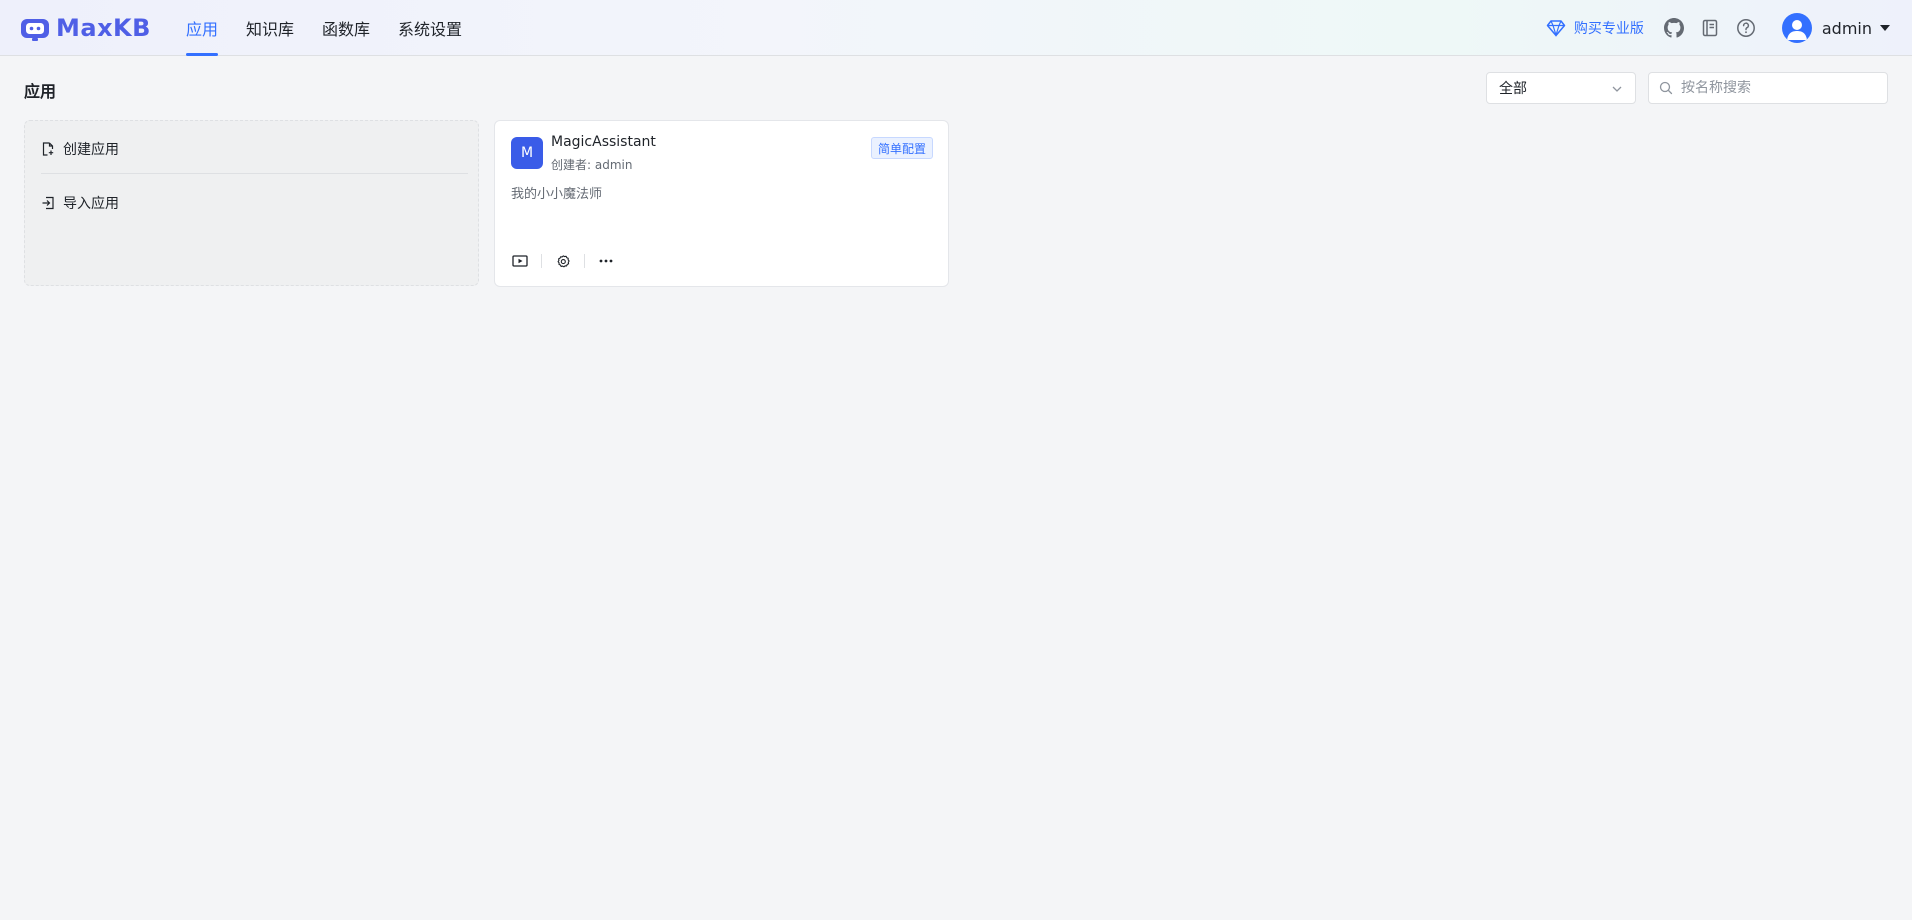 The width and height of the screenshot is (1912, 920). What do you see at coordinates (91, 150) in the screenshot?
I see `create-app-label: 创建应用` at bounding box center [91, 150].